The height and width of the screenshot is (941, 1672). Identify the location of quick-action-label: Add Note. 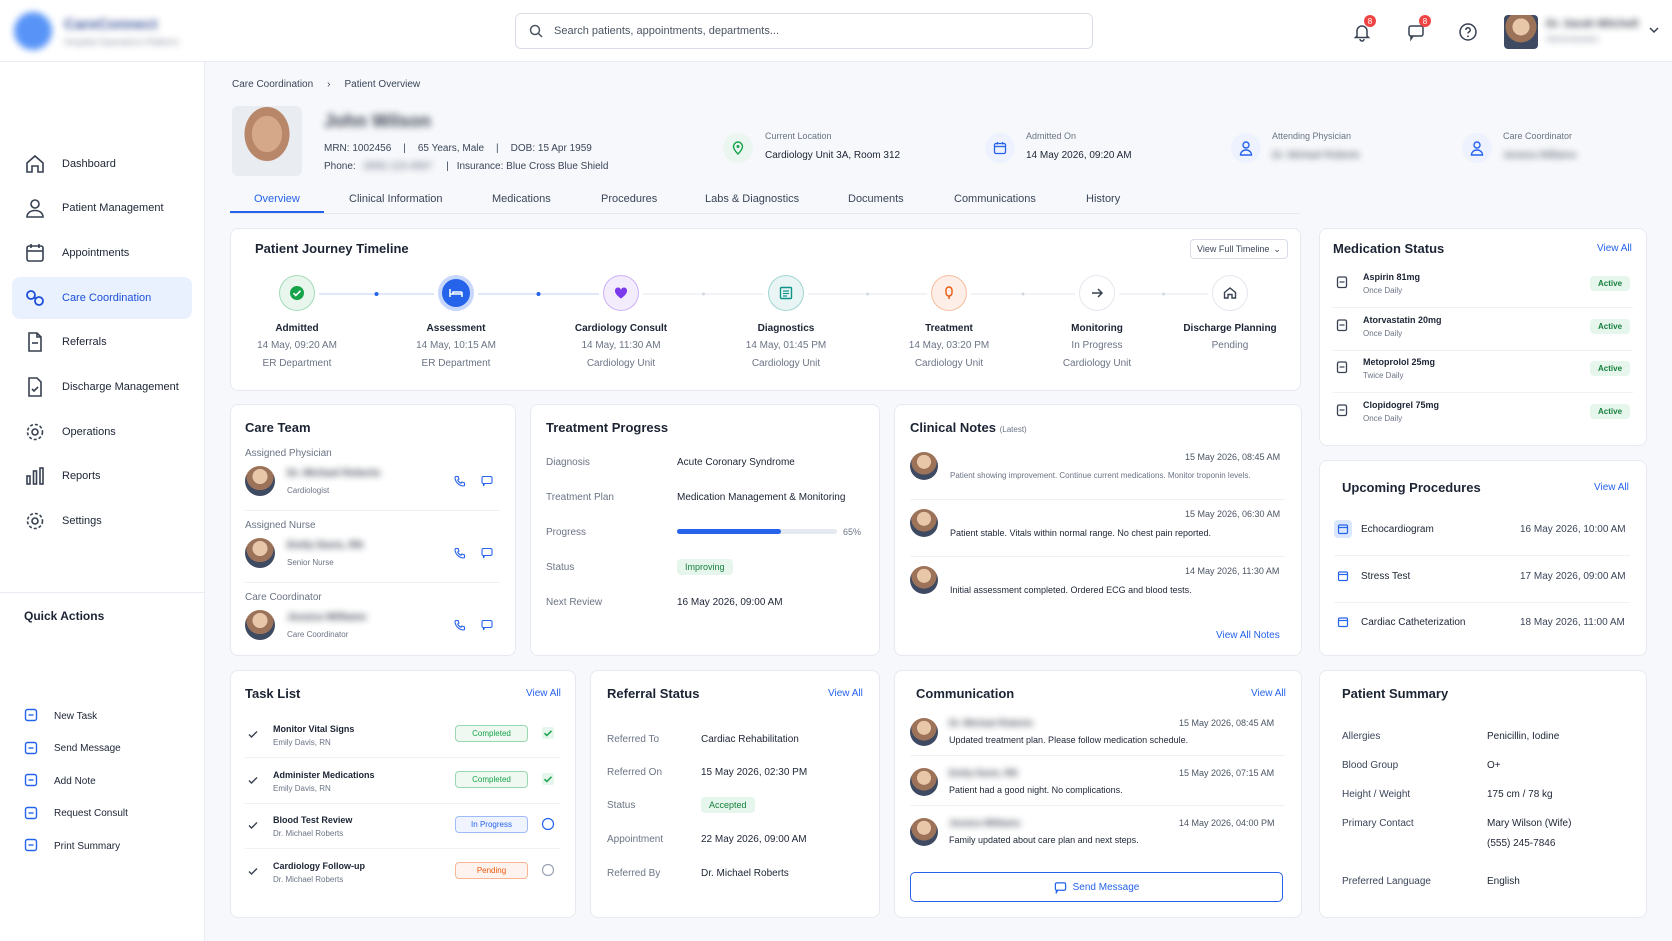
(75, 781).